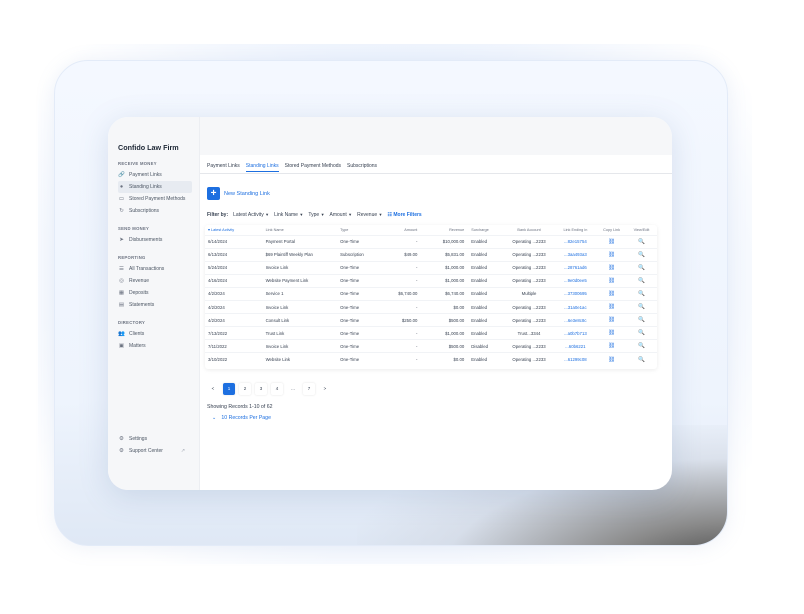  What do you see at coordinates (309, 389) in the screenshot?
I see `page-7-button: 7` at bounding box center [309, 389].